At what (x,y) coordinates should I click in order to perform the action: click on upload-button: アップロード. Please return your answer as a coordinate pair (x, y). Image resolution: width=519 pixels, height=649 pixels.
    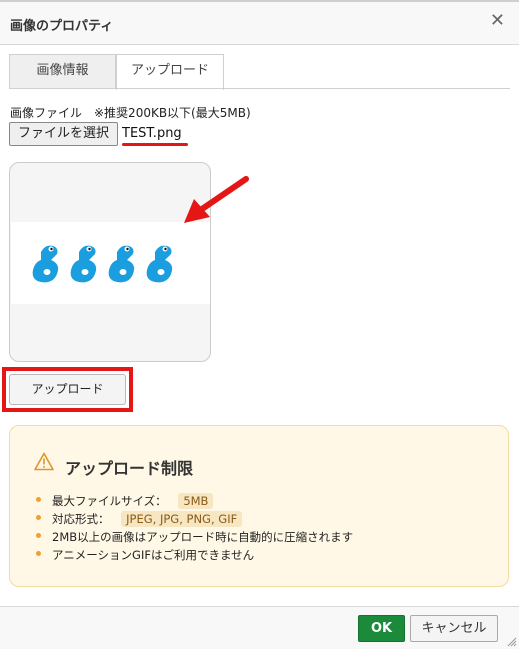
    Looking at the image, I should click on (67, 389).